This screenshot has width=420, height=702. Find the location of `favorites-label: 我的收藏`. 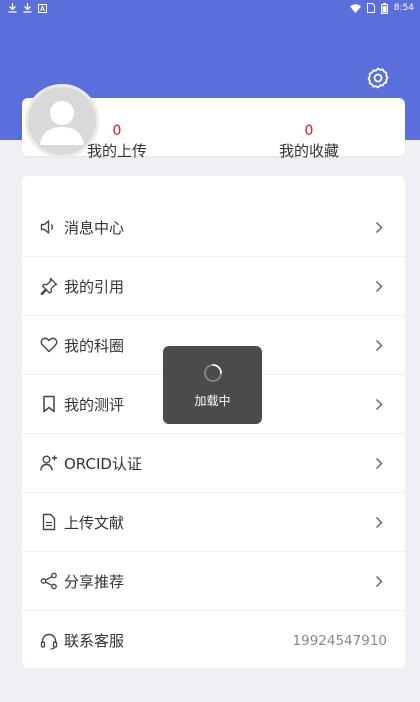

favorites-label: 我的收藏 is located at coordinates (308, 151).